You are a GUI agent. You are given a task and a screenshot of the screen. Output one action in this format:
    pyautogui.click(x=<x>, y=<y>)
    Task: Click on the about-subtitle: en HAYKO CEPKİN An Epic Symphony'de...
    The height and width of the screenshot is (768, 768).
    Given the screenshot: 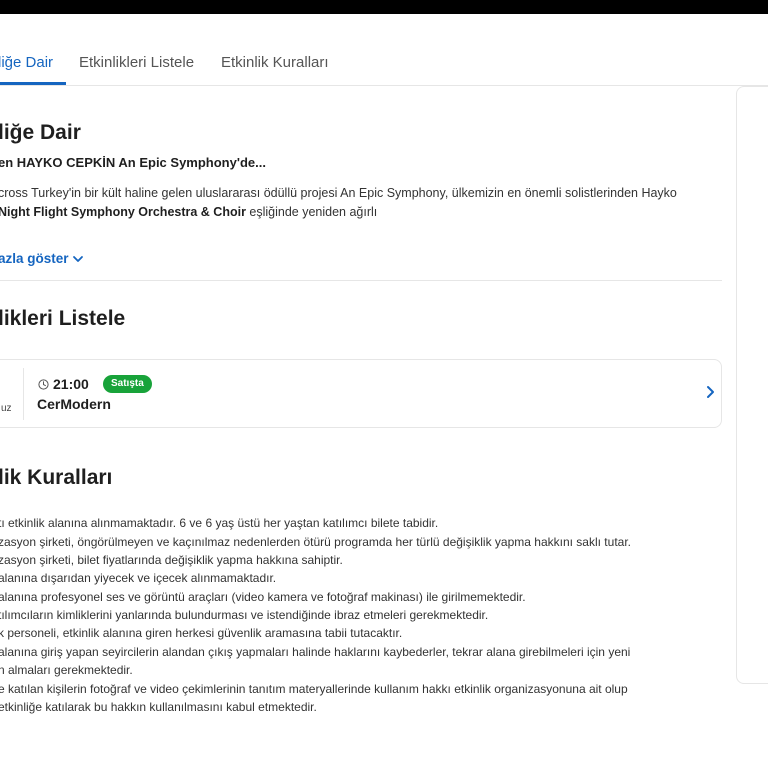 What is the action you would take?
    pyautogui.click(x=133, y=162)
    